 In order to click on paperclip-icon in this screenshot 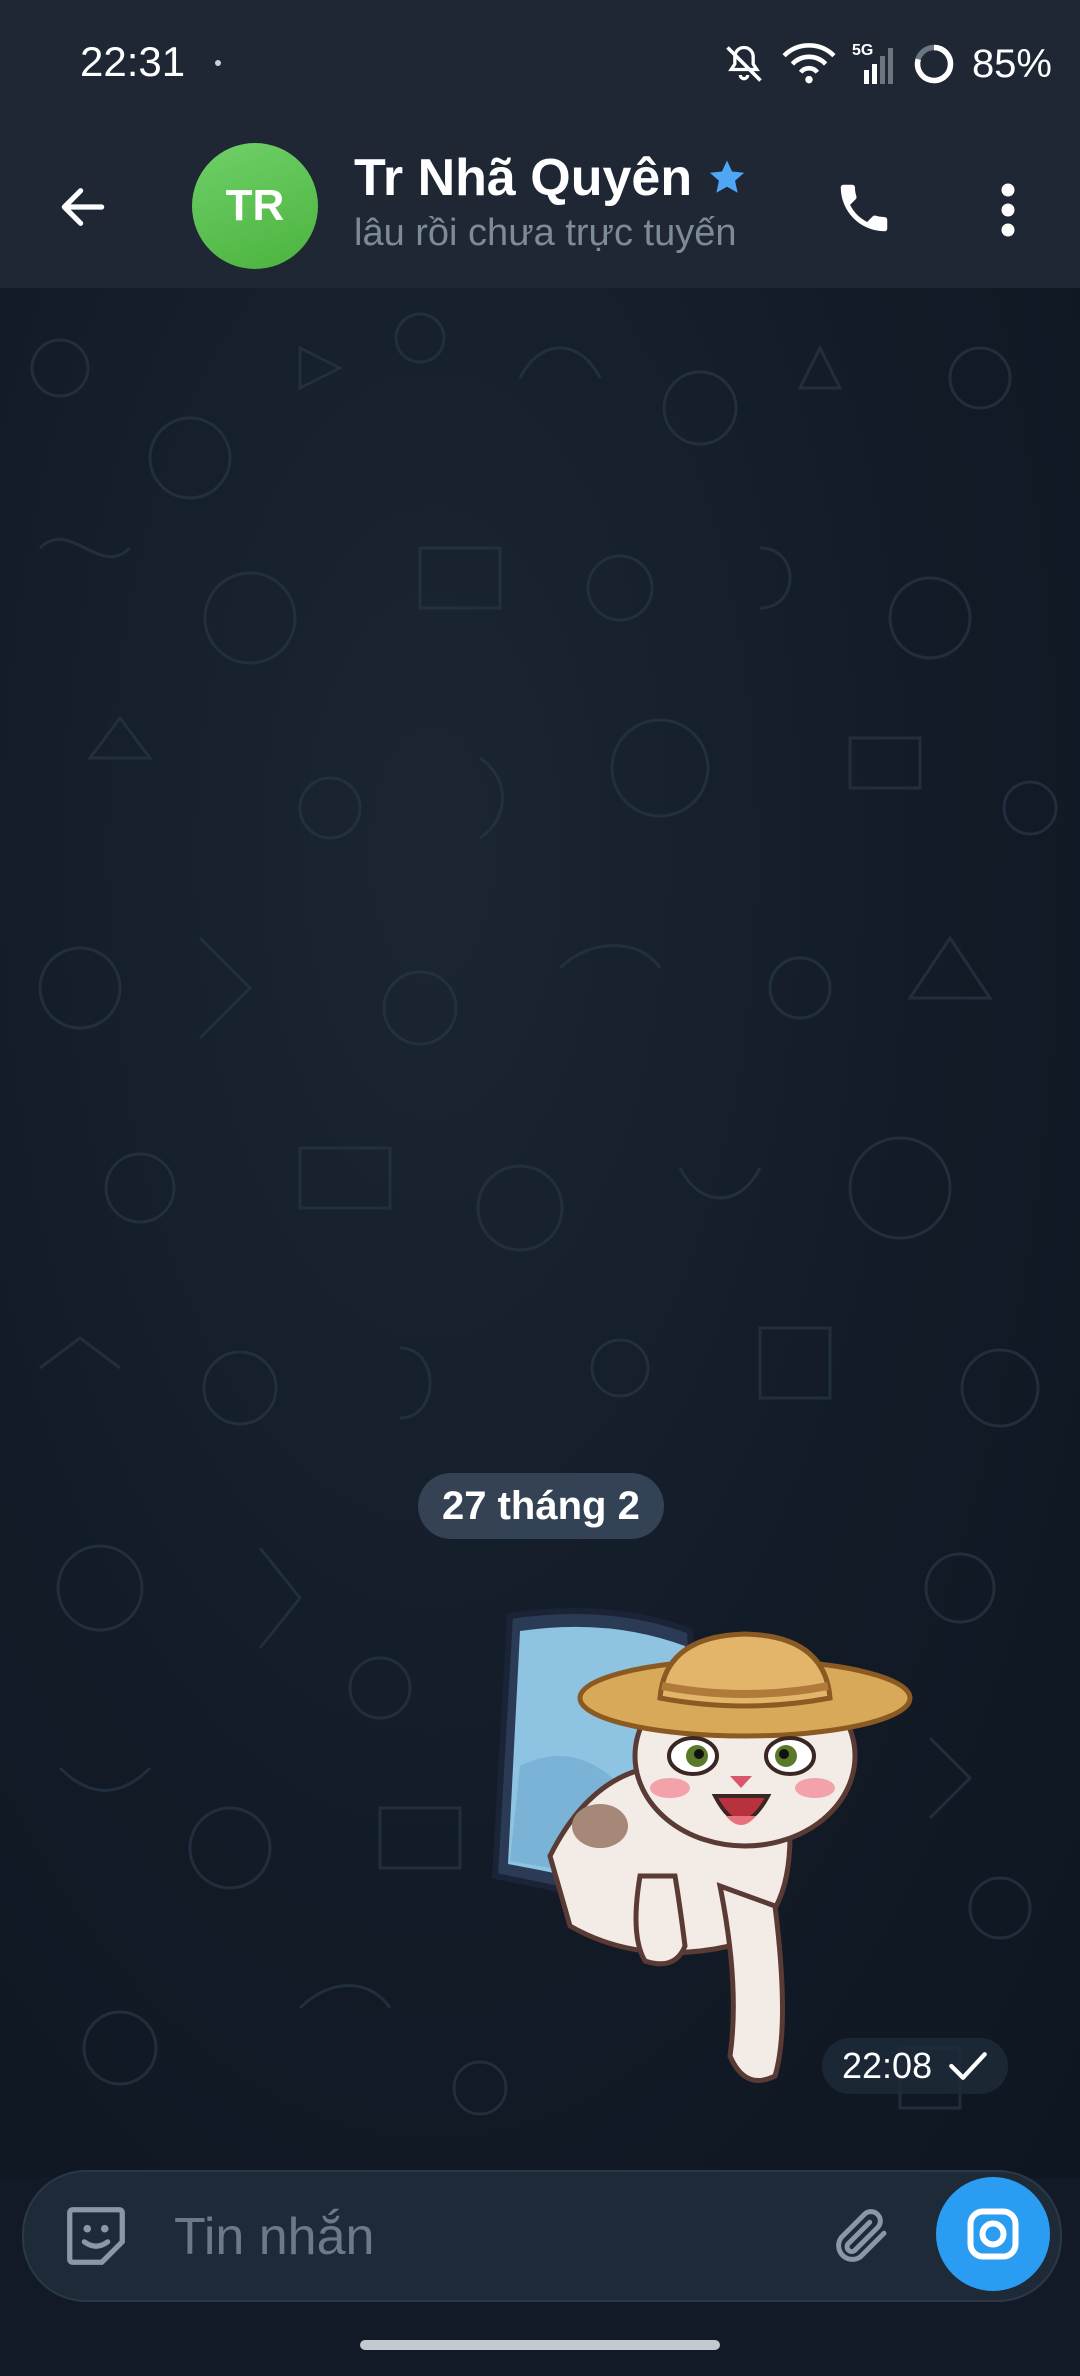, I will do `click(861, 2235)`.